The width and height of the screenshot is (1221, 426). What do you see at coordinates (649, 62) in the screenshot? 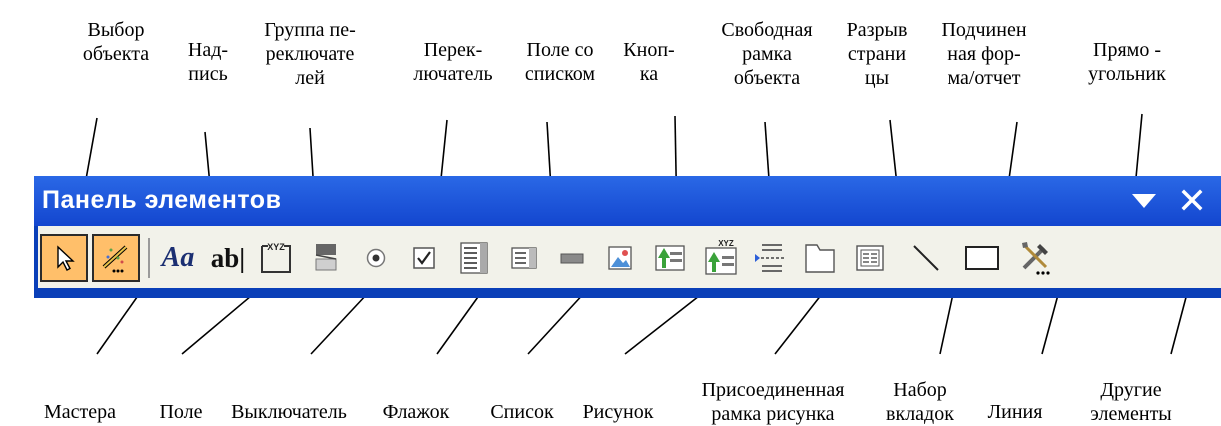
I see `caption-command-button: Кноп- ка` at bounding box center [649, 62].